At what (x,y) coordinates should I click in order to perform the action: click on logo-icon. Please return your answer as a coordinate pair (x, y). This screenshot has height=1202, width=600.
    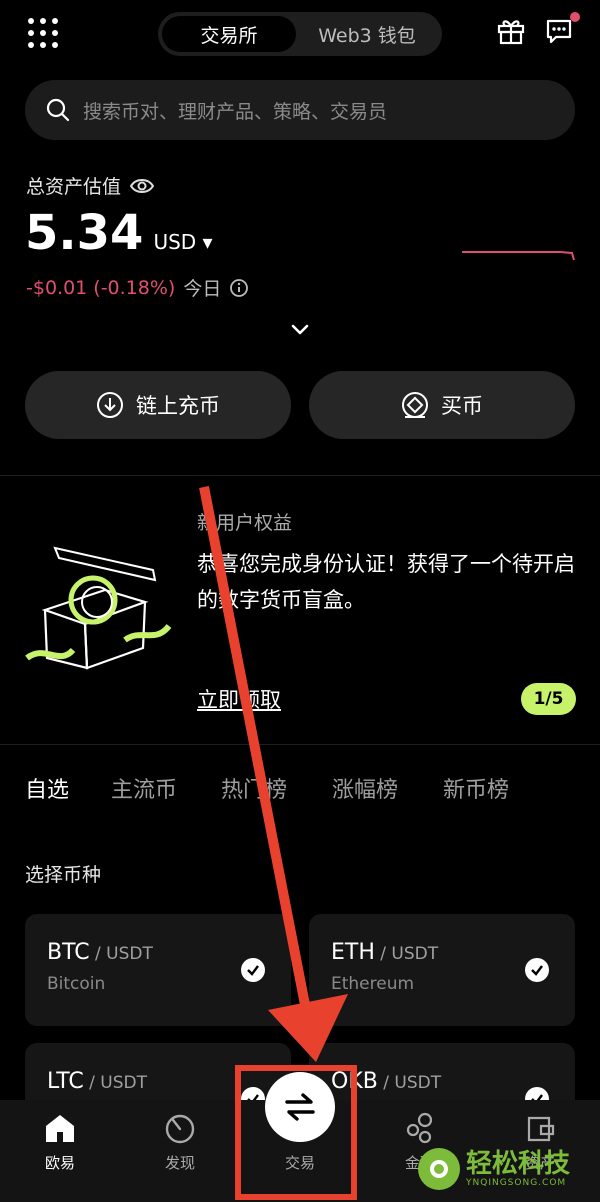
    Looking at the image, I should click on (439, 1169).